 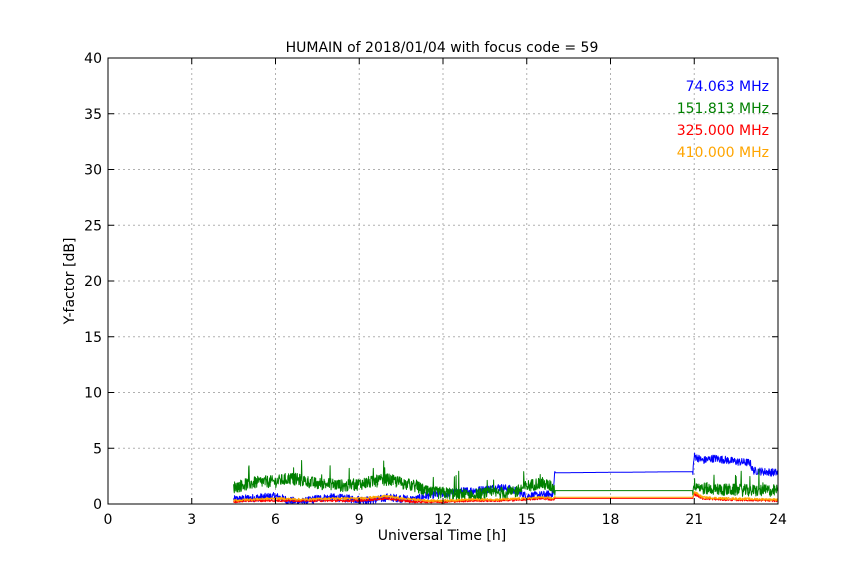 I want to click on legend-entry: 74.063 MHz, so click(x=727, y=87).